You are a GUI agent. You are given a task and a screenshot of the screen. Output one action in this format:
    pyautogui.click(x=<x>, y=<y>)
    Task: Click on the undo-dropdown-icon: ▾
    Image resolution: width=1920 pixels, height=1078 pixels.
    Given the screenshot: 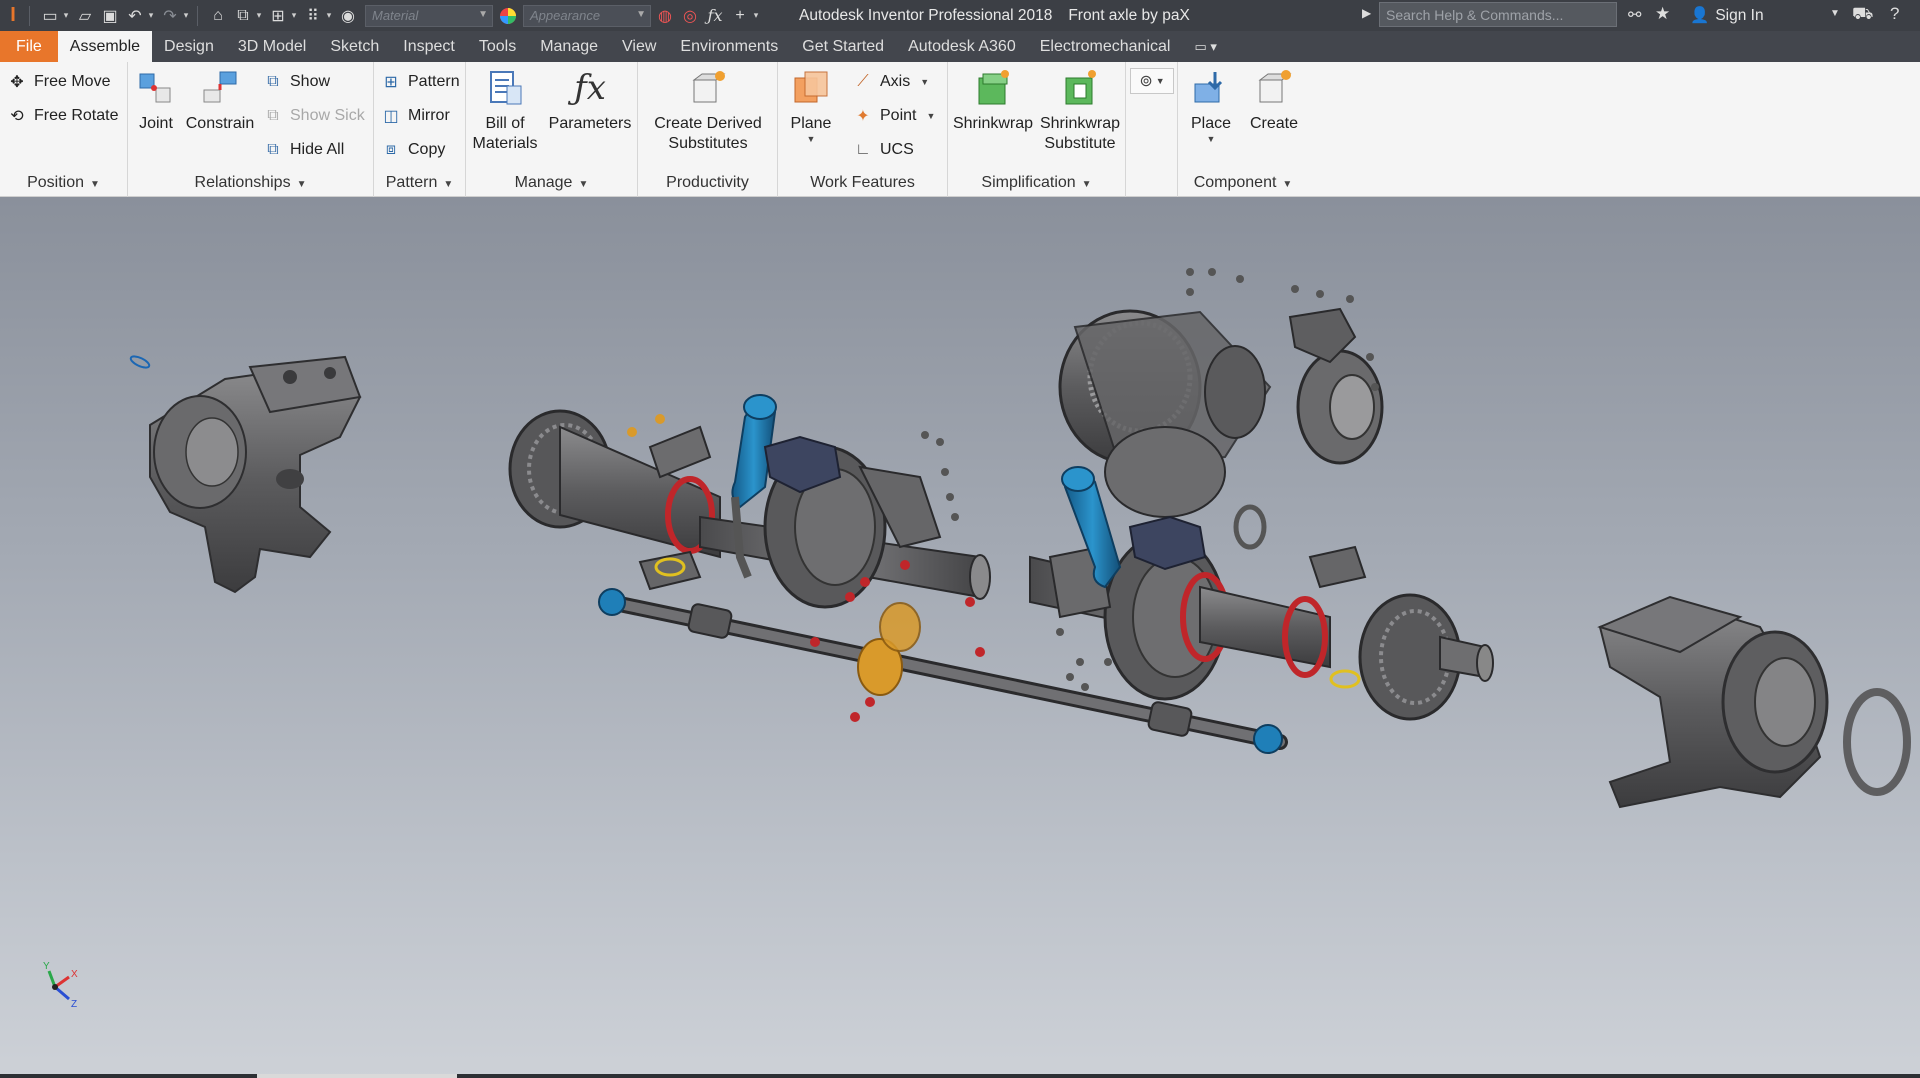 What is the action you would take?
    pyautogui.click(x=151, y=15)
    